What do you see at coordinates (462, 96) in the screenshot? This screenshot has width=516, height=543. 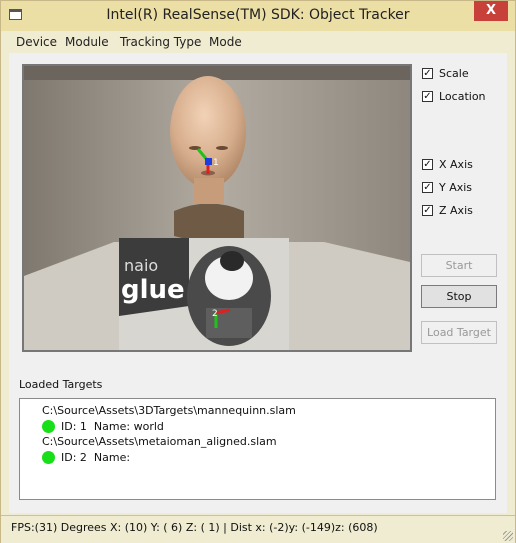 I see `location-label: Location` at bounding box center [462, 96].